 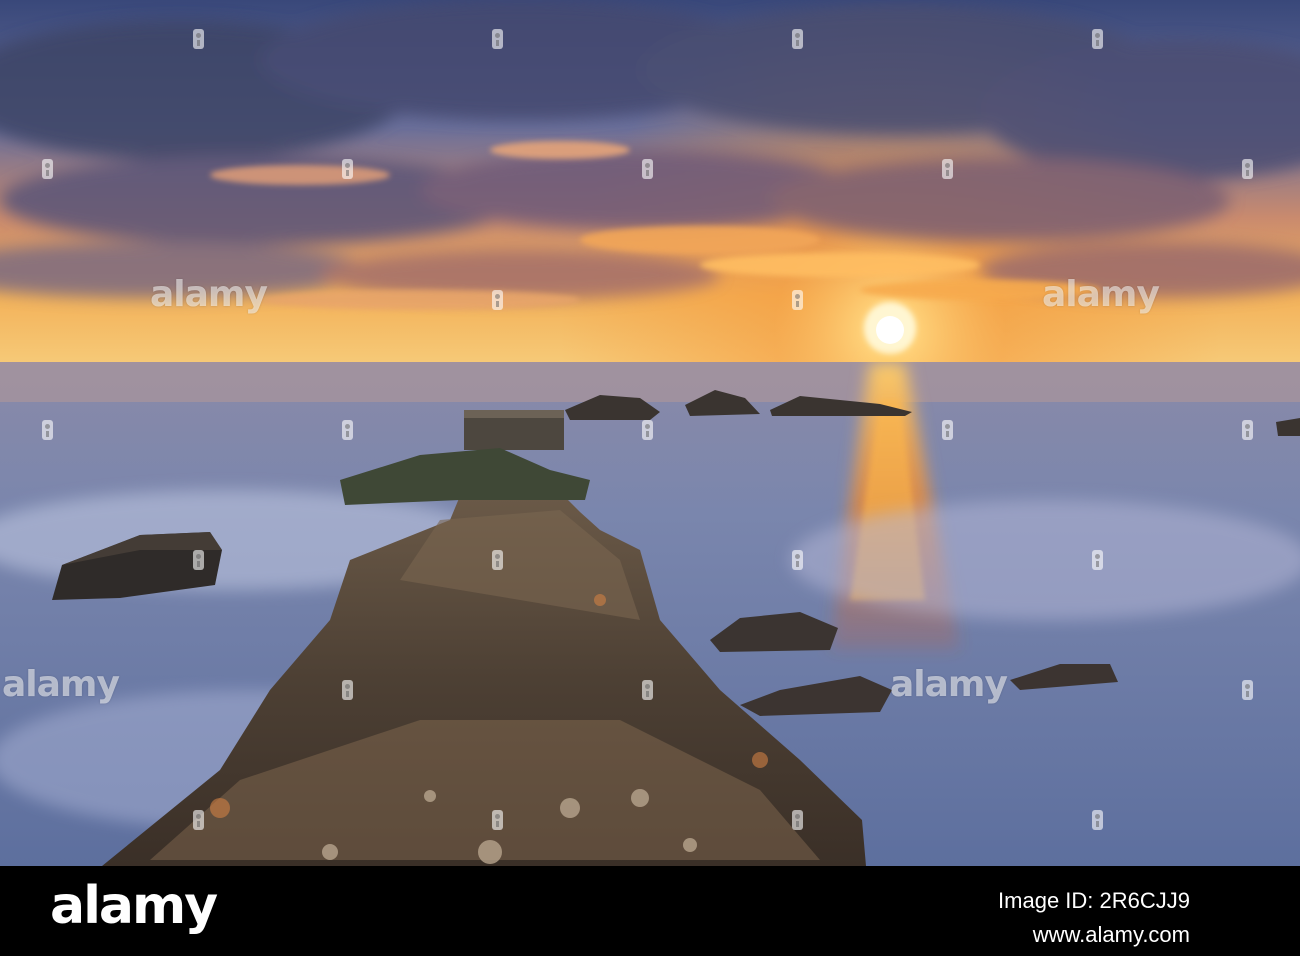 What do you see at coordinates (1094, 900) in the screenshot?
I see `image-id-label: Image ID: 2R6CJJ9` at bounding box center [1094, 900].